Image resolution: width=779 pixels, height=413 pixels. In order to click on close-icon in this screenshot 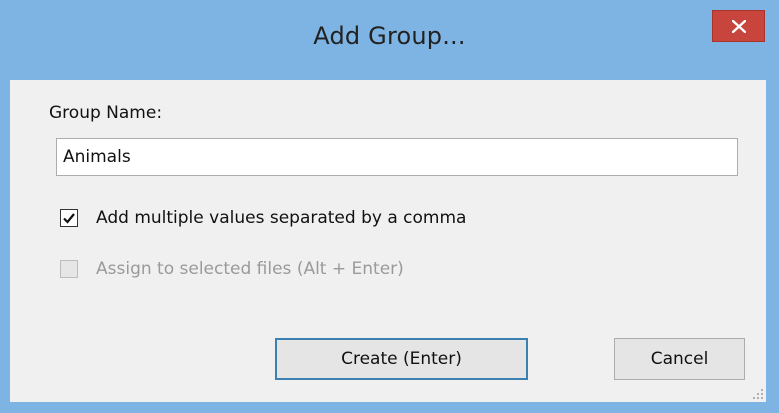, I will do `click(739, 26)`.